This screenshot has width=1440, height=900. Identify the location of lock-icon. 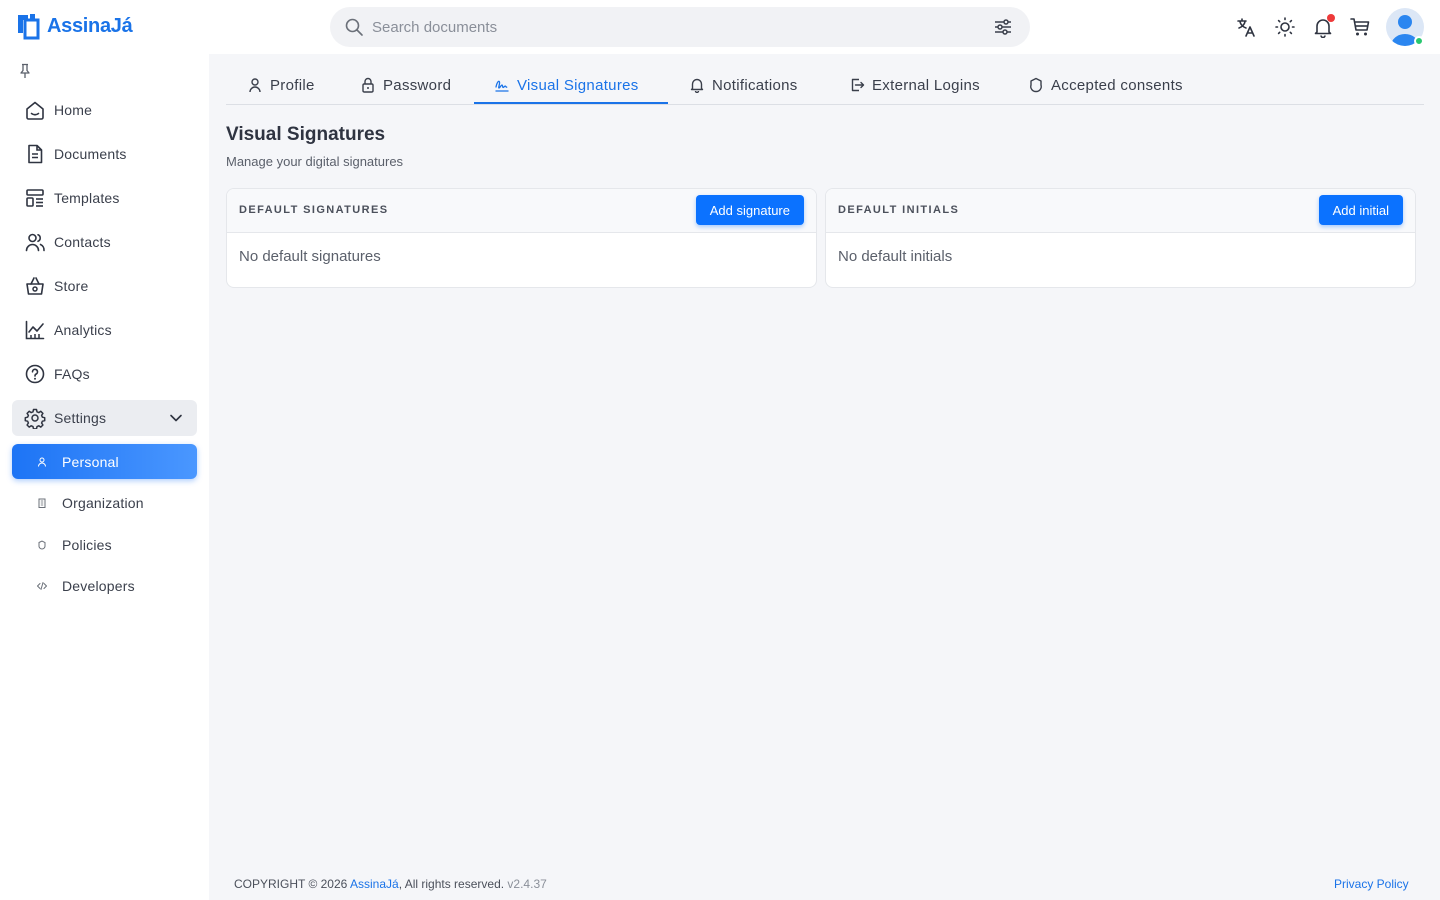
(368, 85).